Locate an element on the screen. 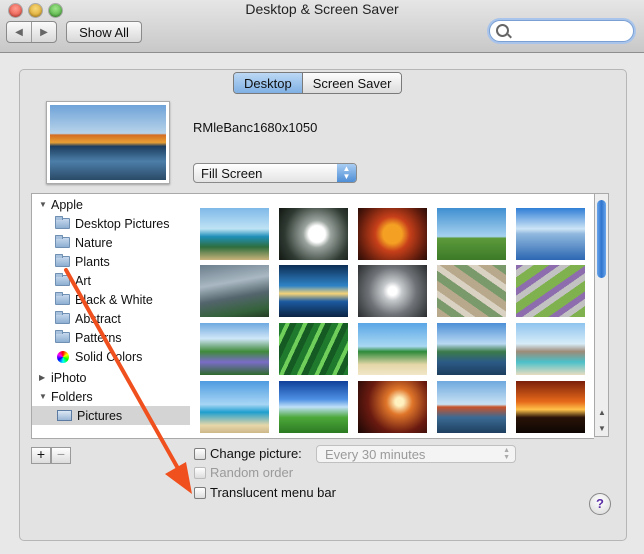 This screenshot has height=554, width=644. sidebar-item-label: Folders is located at coordinates (72, 396).